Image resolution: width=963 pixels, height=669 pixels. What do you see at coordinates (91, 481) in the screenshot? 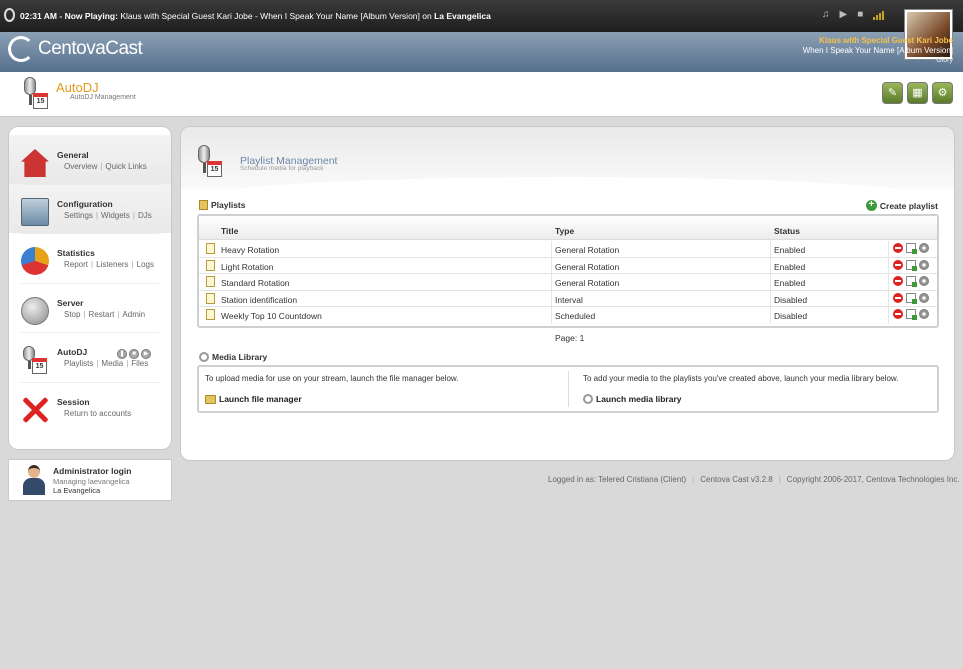
I see `admin-managing: Managing laevangelica` at bounding box center [91, 481].